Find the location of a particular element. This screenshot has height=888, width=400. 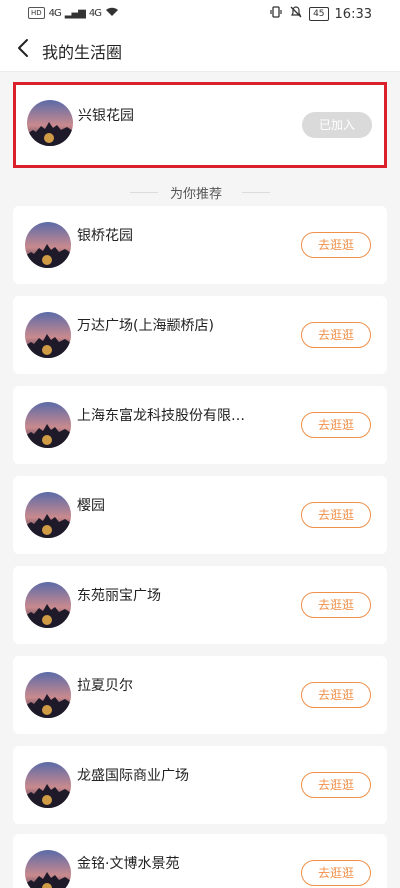

community-name: 东苑丽宝广场 is located at coordinates (119, 596).